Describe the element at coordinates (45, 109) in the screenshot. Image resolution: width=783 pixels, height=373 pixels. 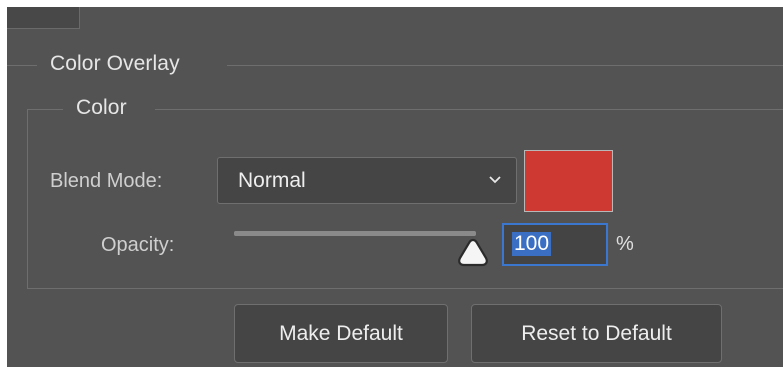
I see `group-rule-left` at that location.